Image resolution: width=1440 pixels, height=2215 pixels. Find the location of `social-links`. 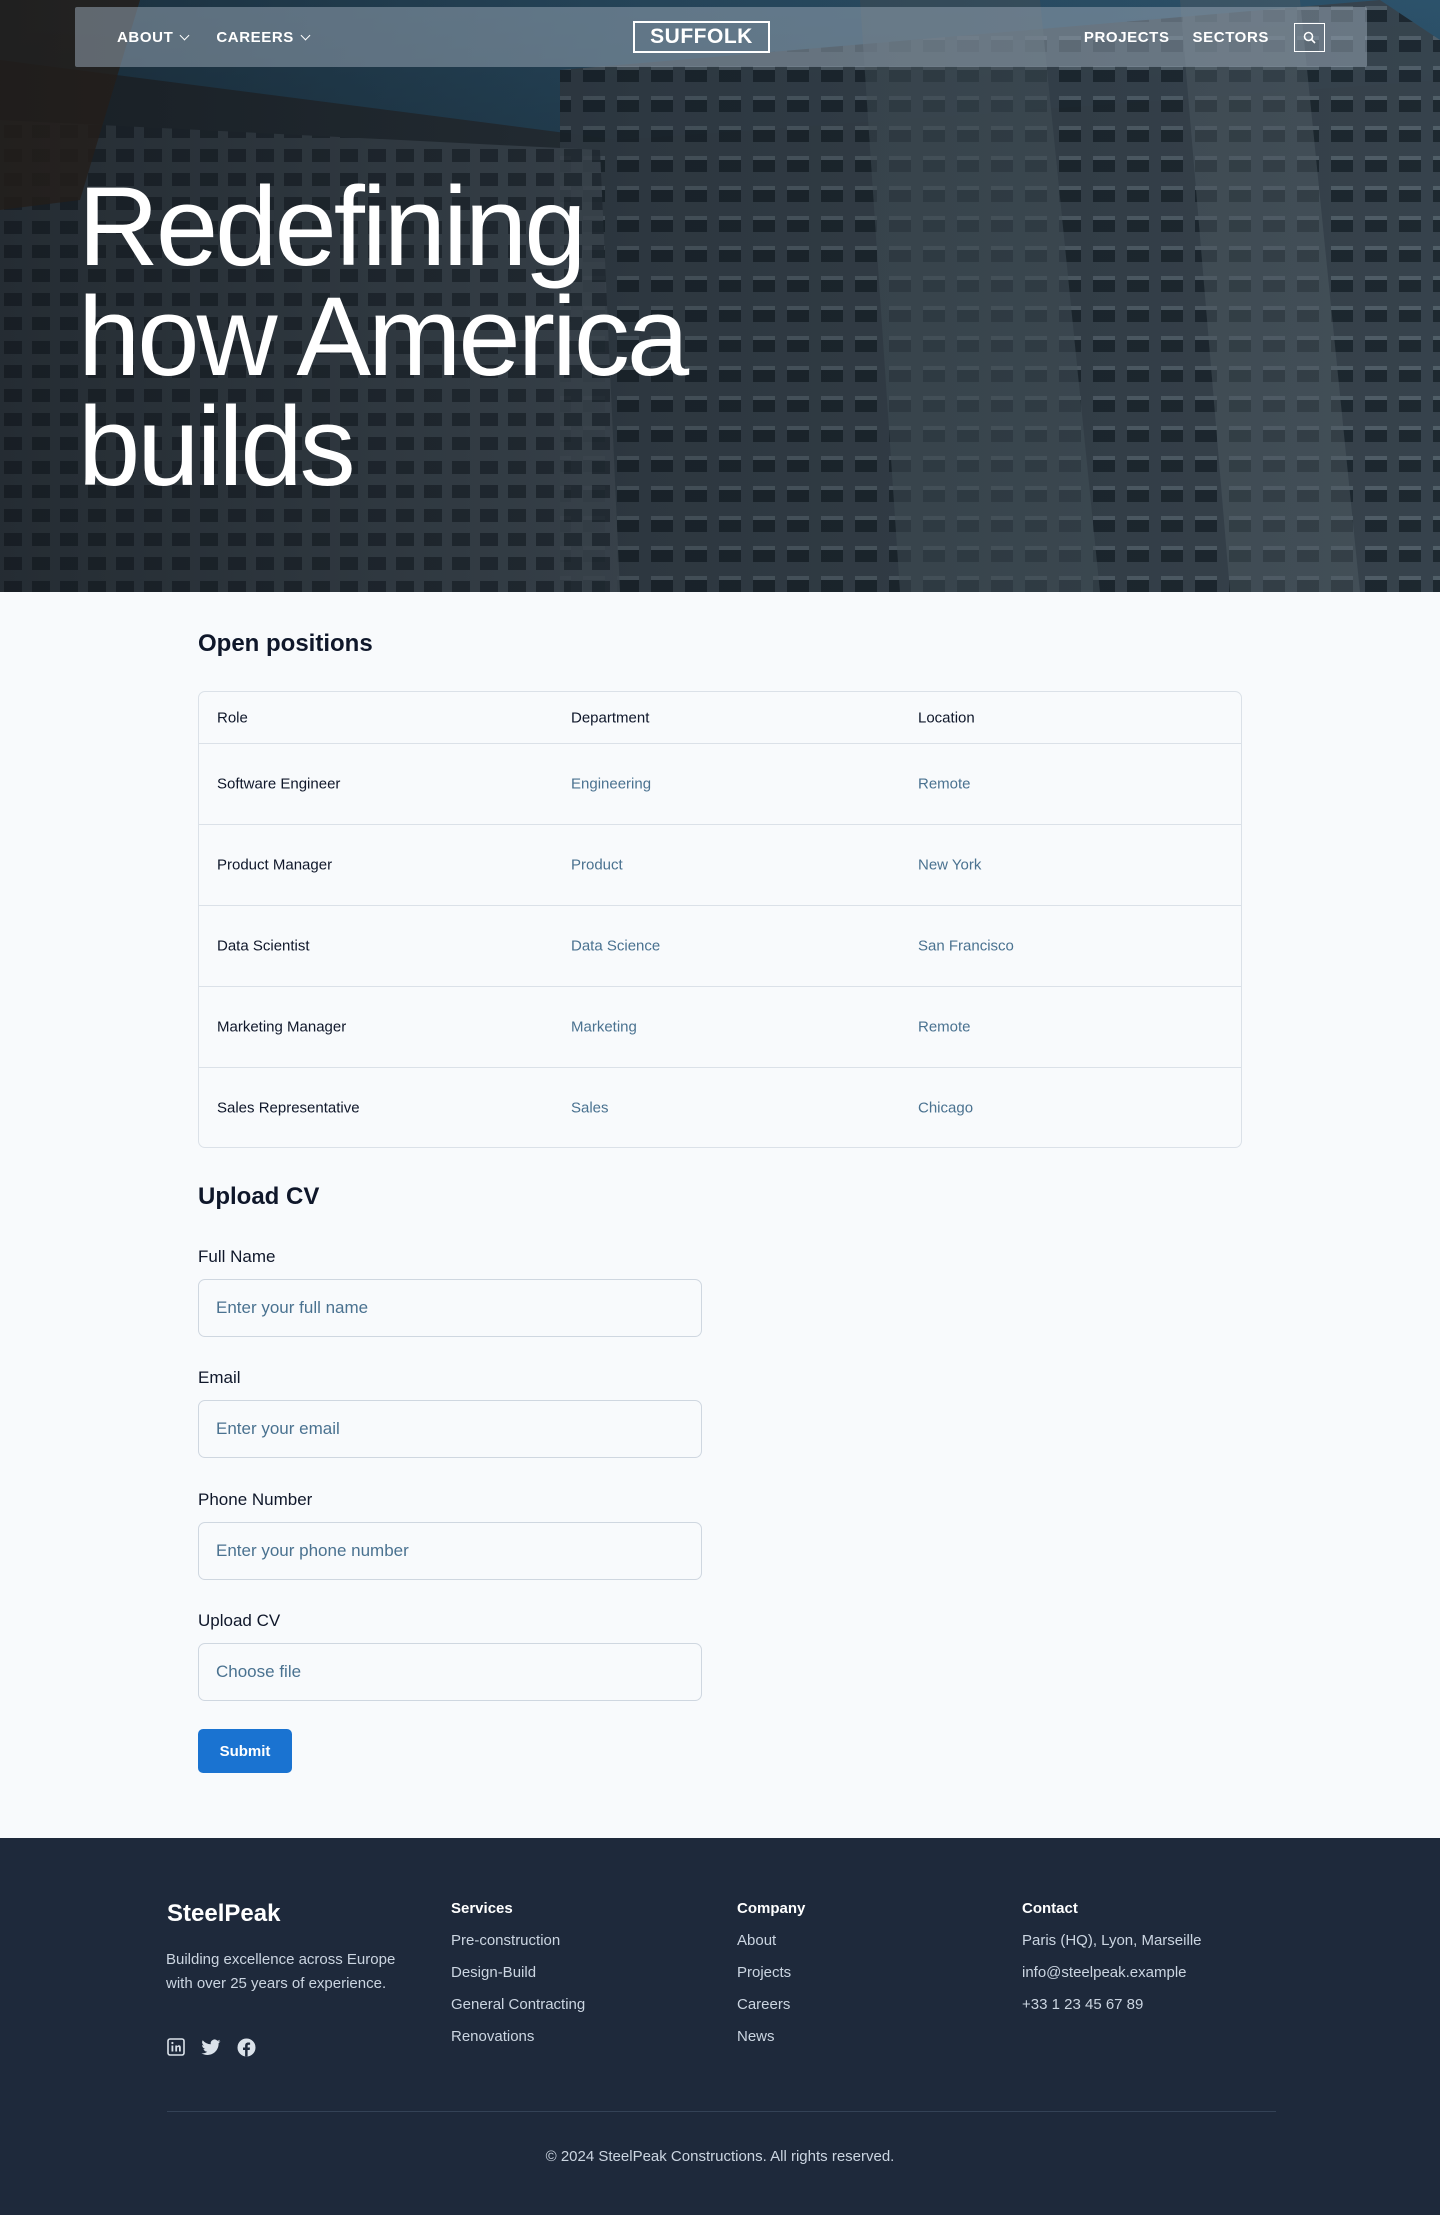

social-links is located at coordinates (211, 2047).